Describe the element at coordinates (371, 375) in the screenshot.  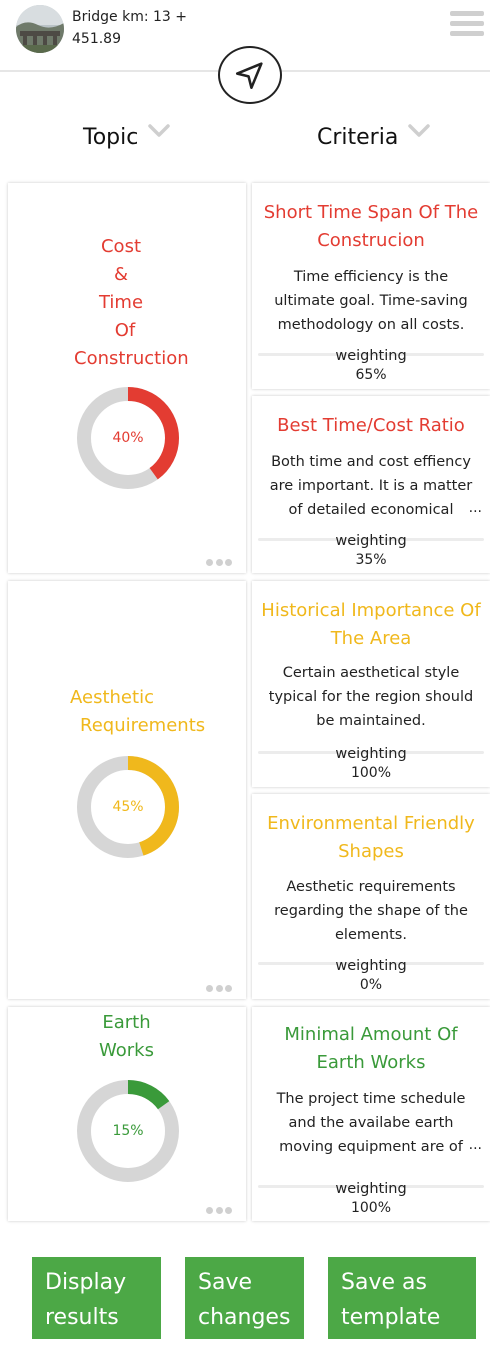
I see `weighting-value: 65%` at that location.